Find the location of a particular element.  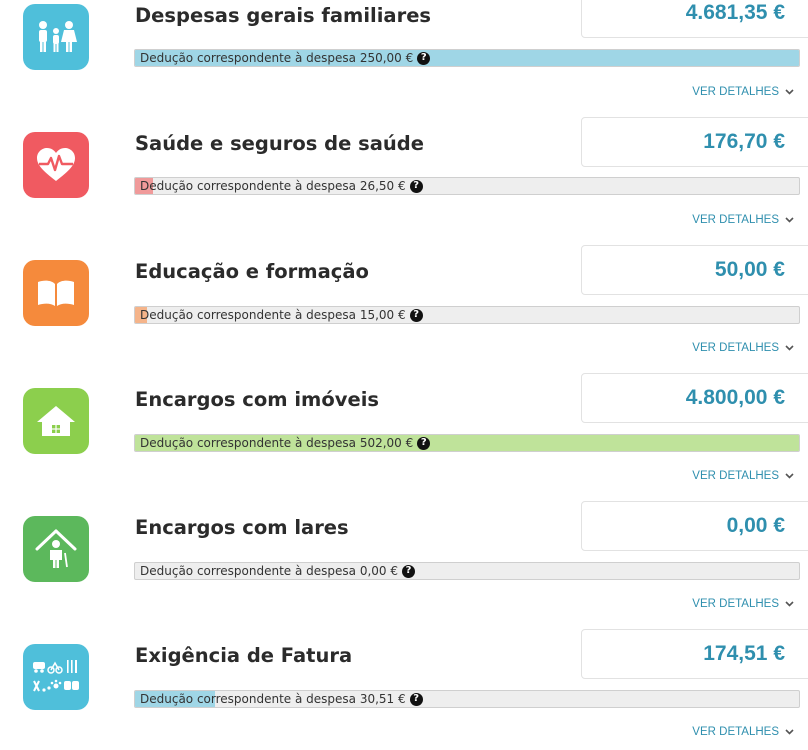

amount-field: 0,00 € is located at coordinates (694, 526).